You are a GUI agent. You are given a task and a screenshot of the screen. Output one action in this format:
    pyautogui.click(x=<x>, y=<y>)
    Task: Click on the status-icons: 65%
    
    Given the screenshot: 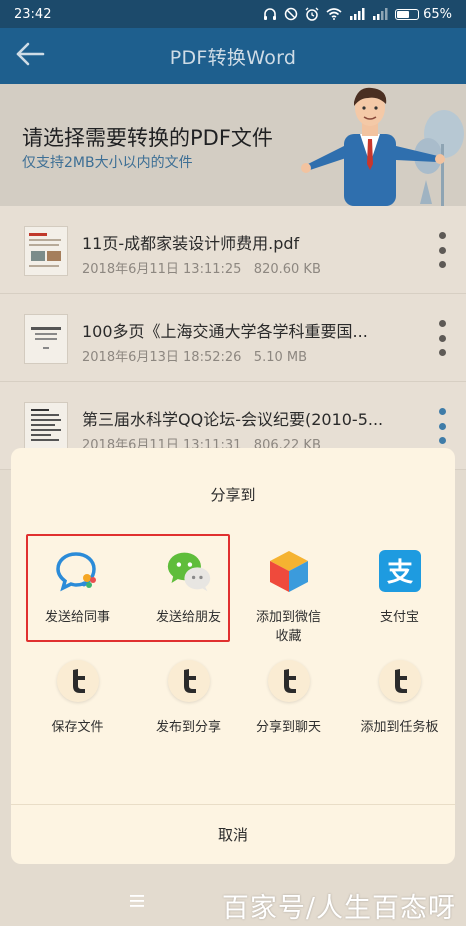 What is the action you would take?
    pyautogui.click(x=357, y=14)
    